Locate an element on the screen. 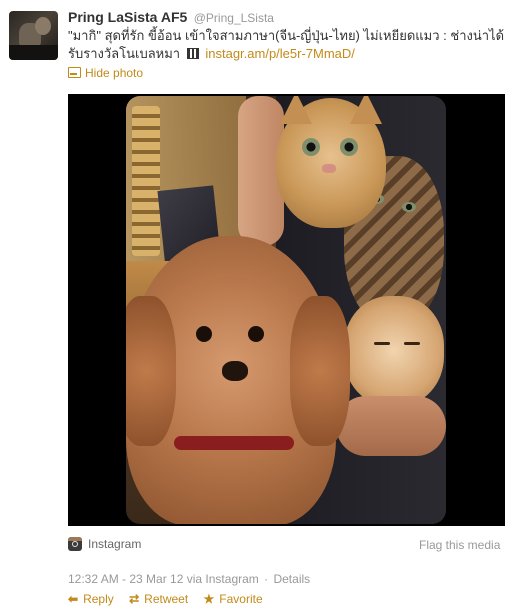  tweet-header: Pring LaSista AF5 @Pring_LSista is located at coordinates (171, 18).